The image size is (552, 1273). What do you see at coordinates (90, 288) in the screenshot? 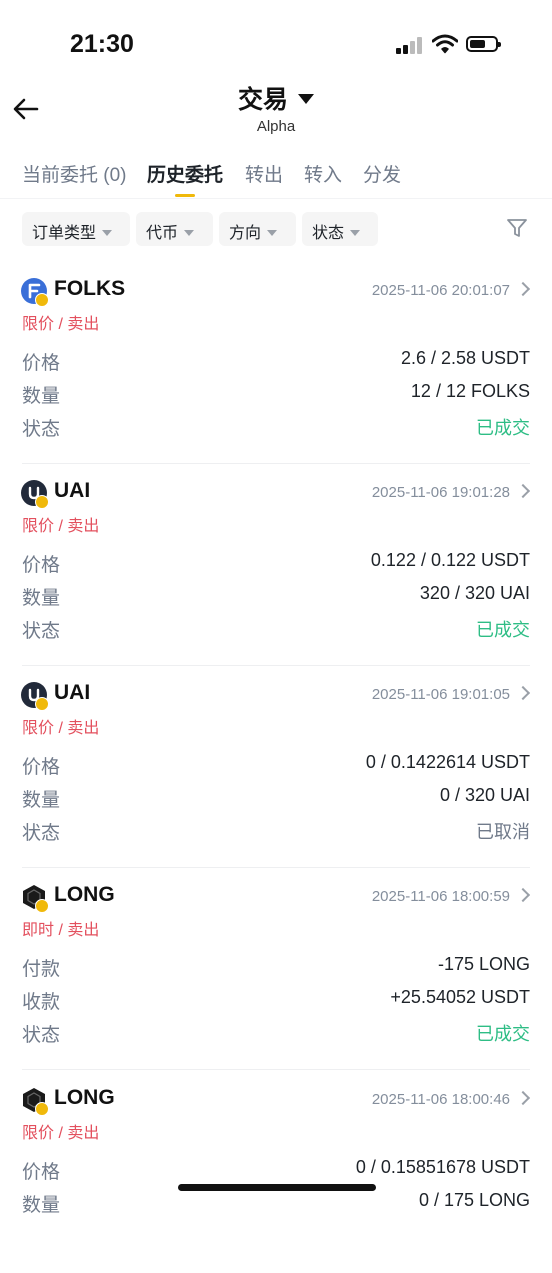
I see `order-symbol: FOLKS` at bounding box center [90, 288].